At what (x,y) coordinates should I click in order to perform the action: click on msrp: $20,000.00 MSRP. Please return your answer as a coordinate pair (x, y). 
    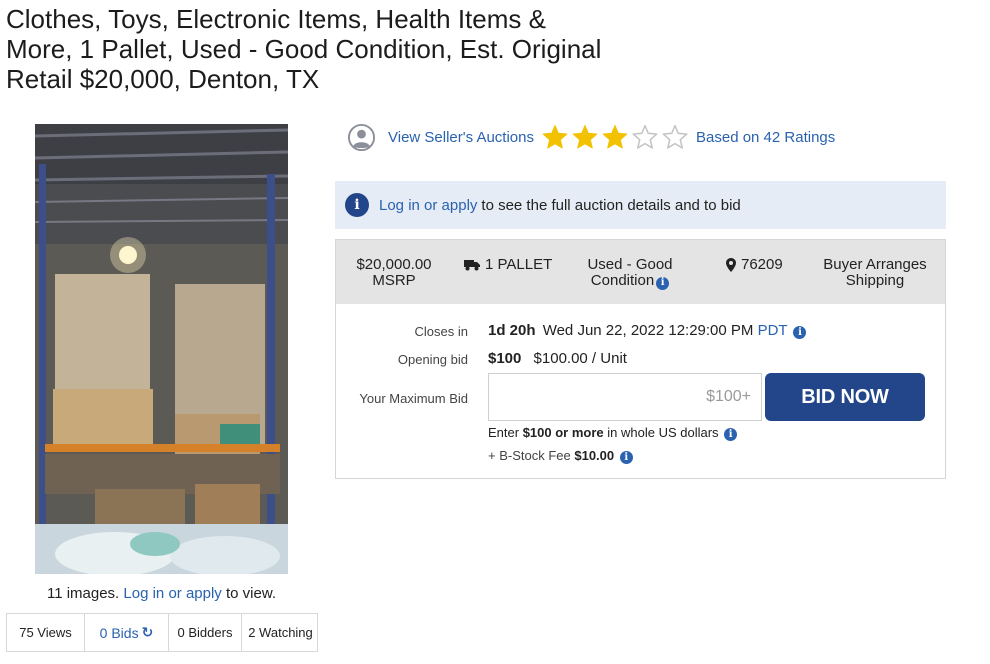
    Looking at the image, I should click on (394, 273).